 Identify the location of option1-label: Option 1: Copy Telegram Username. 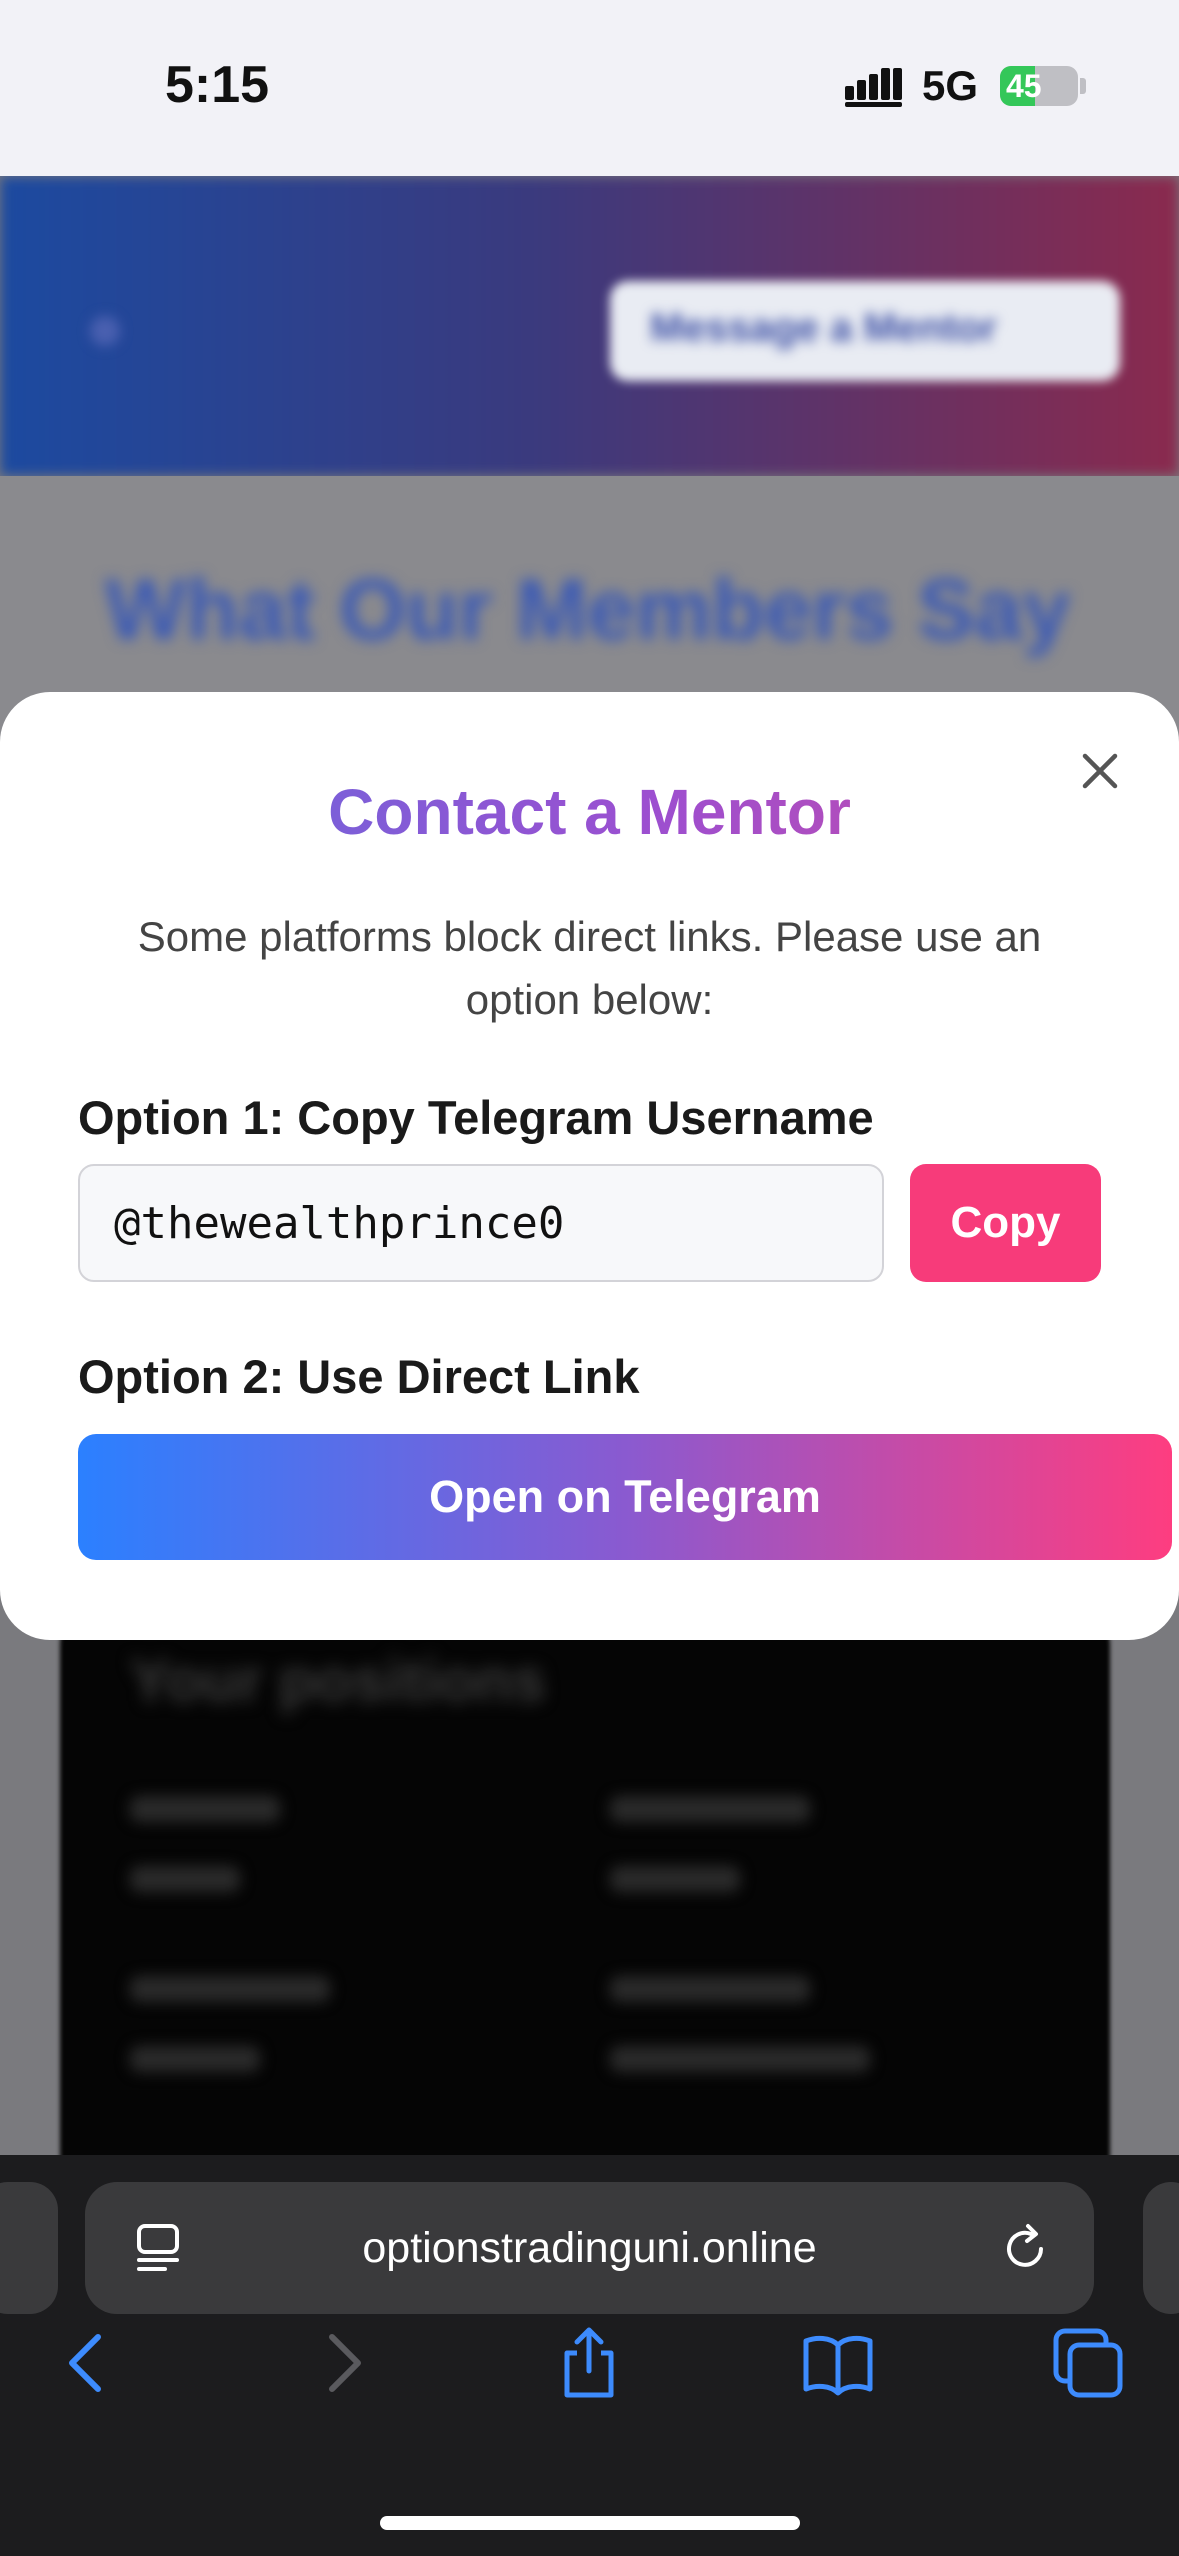
(476, 1117).